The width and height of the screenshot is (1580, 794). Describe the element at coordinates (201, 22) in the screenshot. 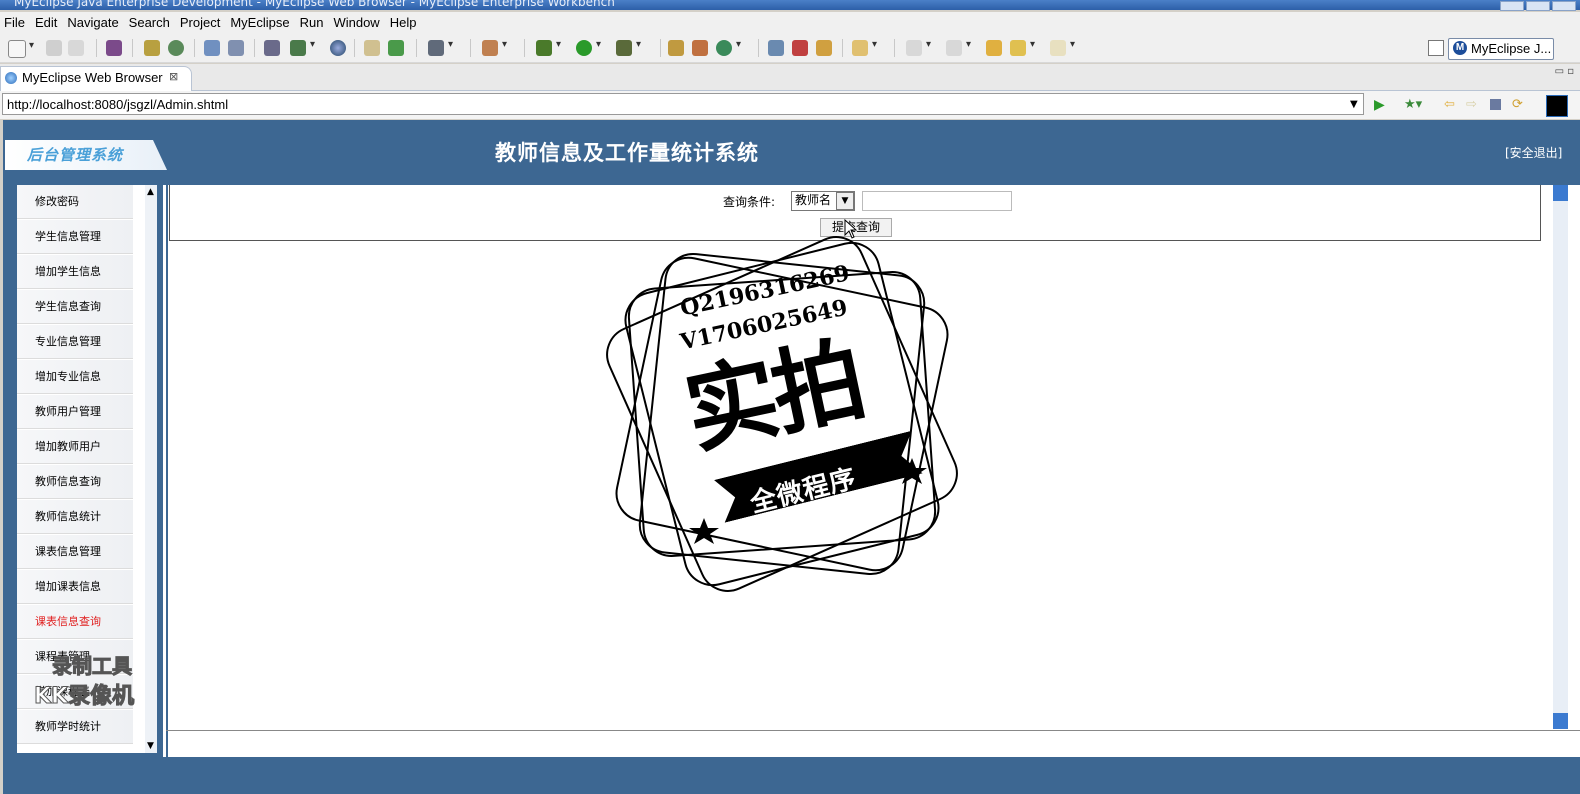

I see `menu-project: Project` at that location.